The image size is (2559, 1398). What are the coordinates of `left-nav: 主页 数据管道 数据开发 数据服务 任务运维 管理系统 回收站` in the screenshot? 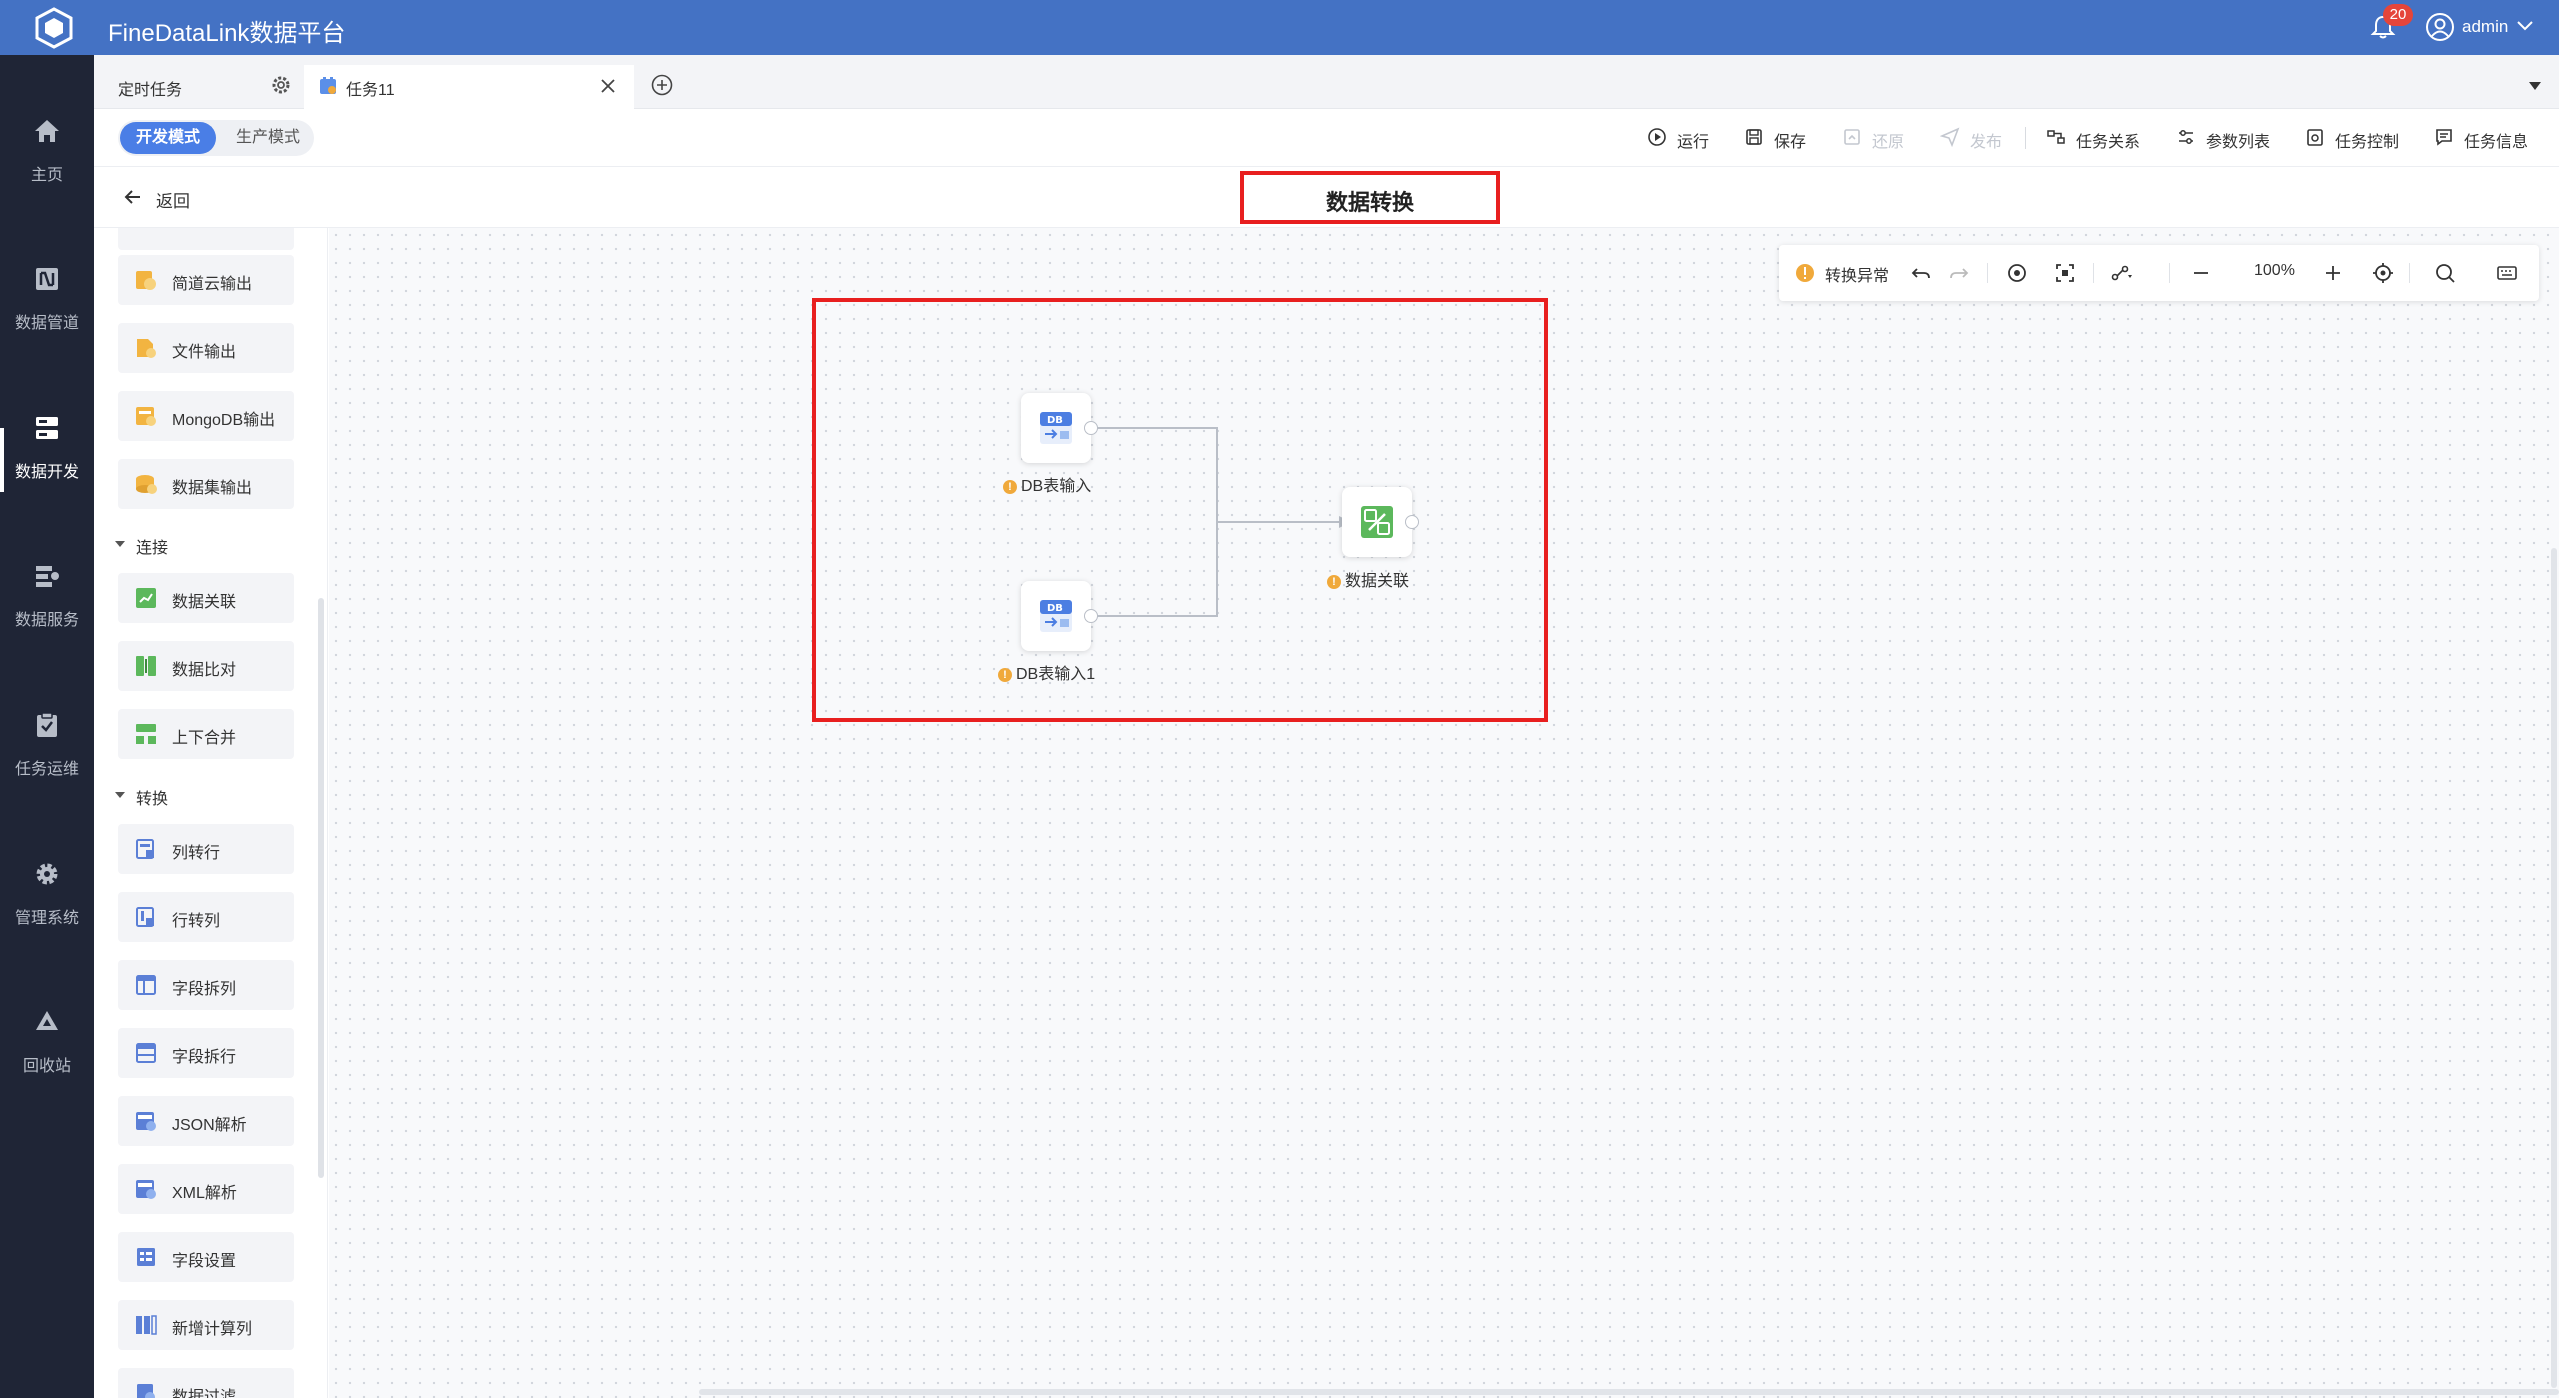 It's located at (47, 726).